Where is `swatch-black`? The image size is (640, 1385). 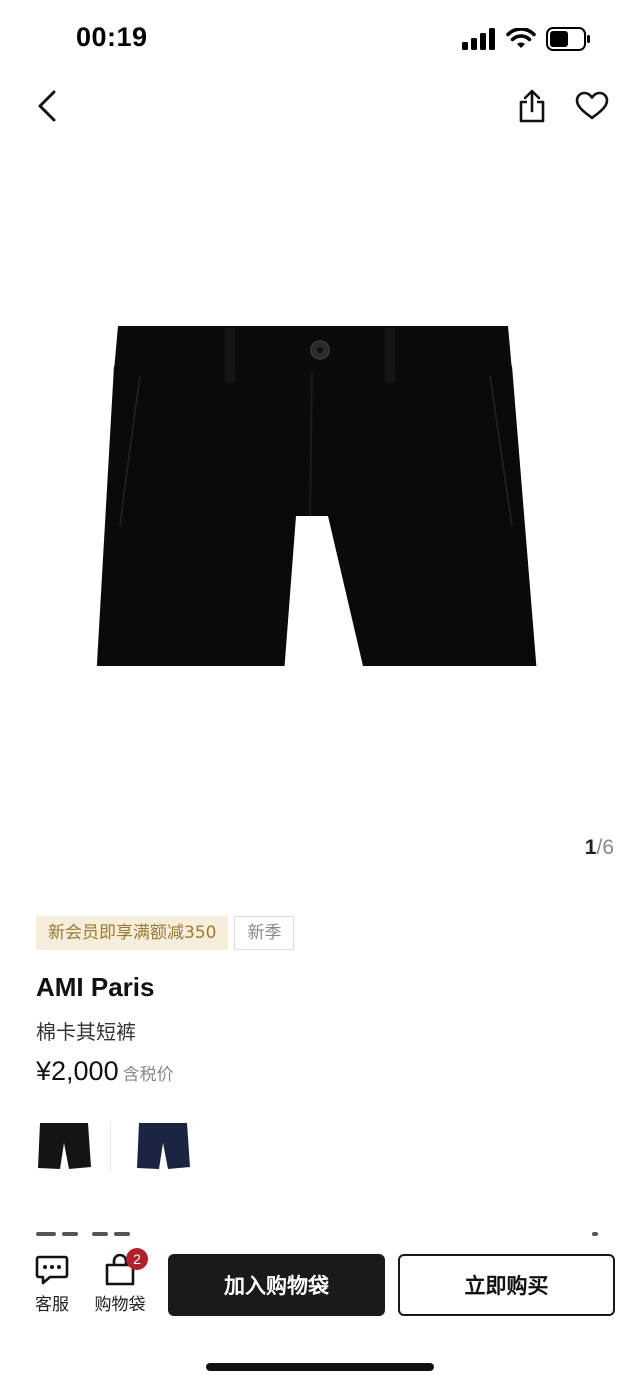 swatch-black is located at coordinates (64, 1146).